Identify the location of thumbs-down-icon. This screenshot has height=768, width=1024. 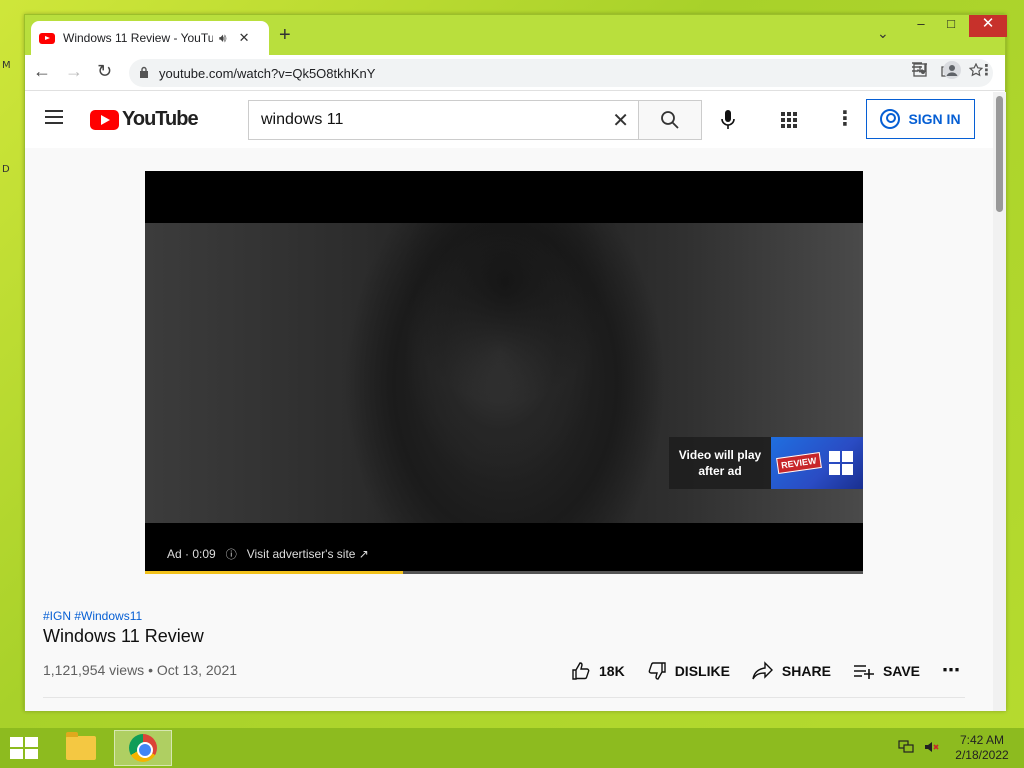
(657, 670).